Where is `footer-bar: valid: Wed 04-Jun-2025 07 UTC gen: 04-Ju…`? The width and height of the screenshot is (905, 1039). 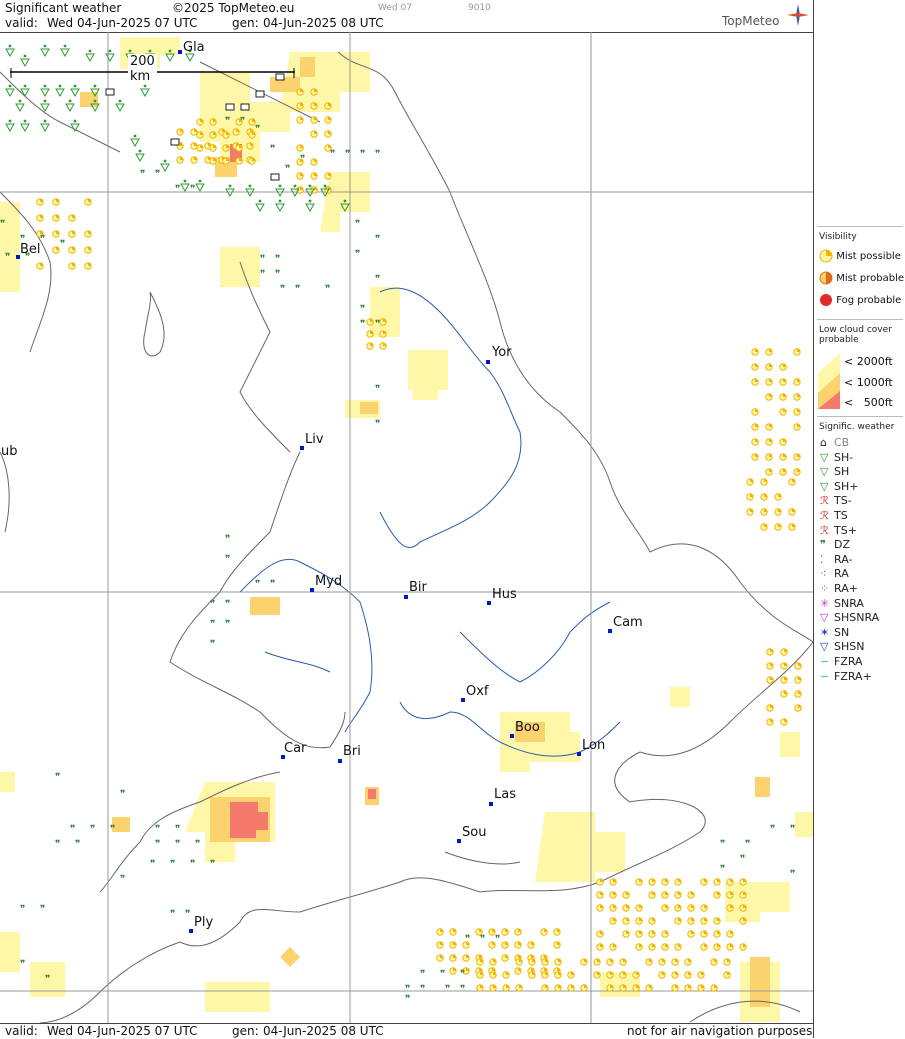
footer-bar: valid: Wed 04-Jun-2025 07 UTC gen: 04-Ju… is located at coordinates (406, 1031).